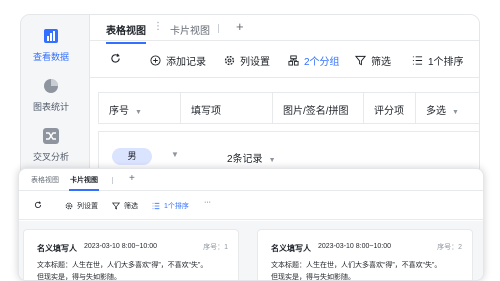 The image size is (500, 281). What do you see at coordinates (215, 247) in the screenshot?
I see `card-seq: 序号：1` at bounding box center [215, 247].